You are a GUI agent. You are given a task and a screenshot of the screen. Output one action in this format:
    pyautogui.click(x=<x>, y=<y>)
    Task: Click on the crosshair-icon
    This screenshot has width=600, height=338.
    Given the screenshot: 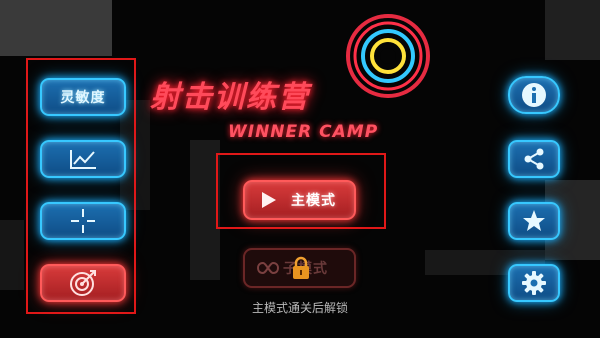 What is the action you would take?
    pyautogui.click(x=83, y=221)
    